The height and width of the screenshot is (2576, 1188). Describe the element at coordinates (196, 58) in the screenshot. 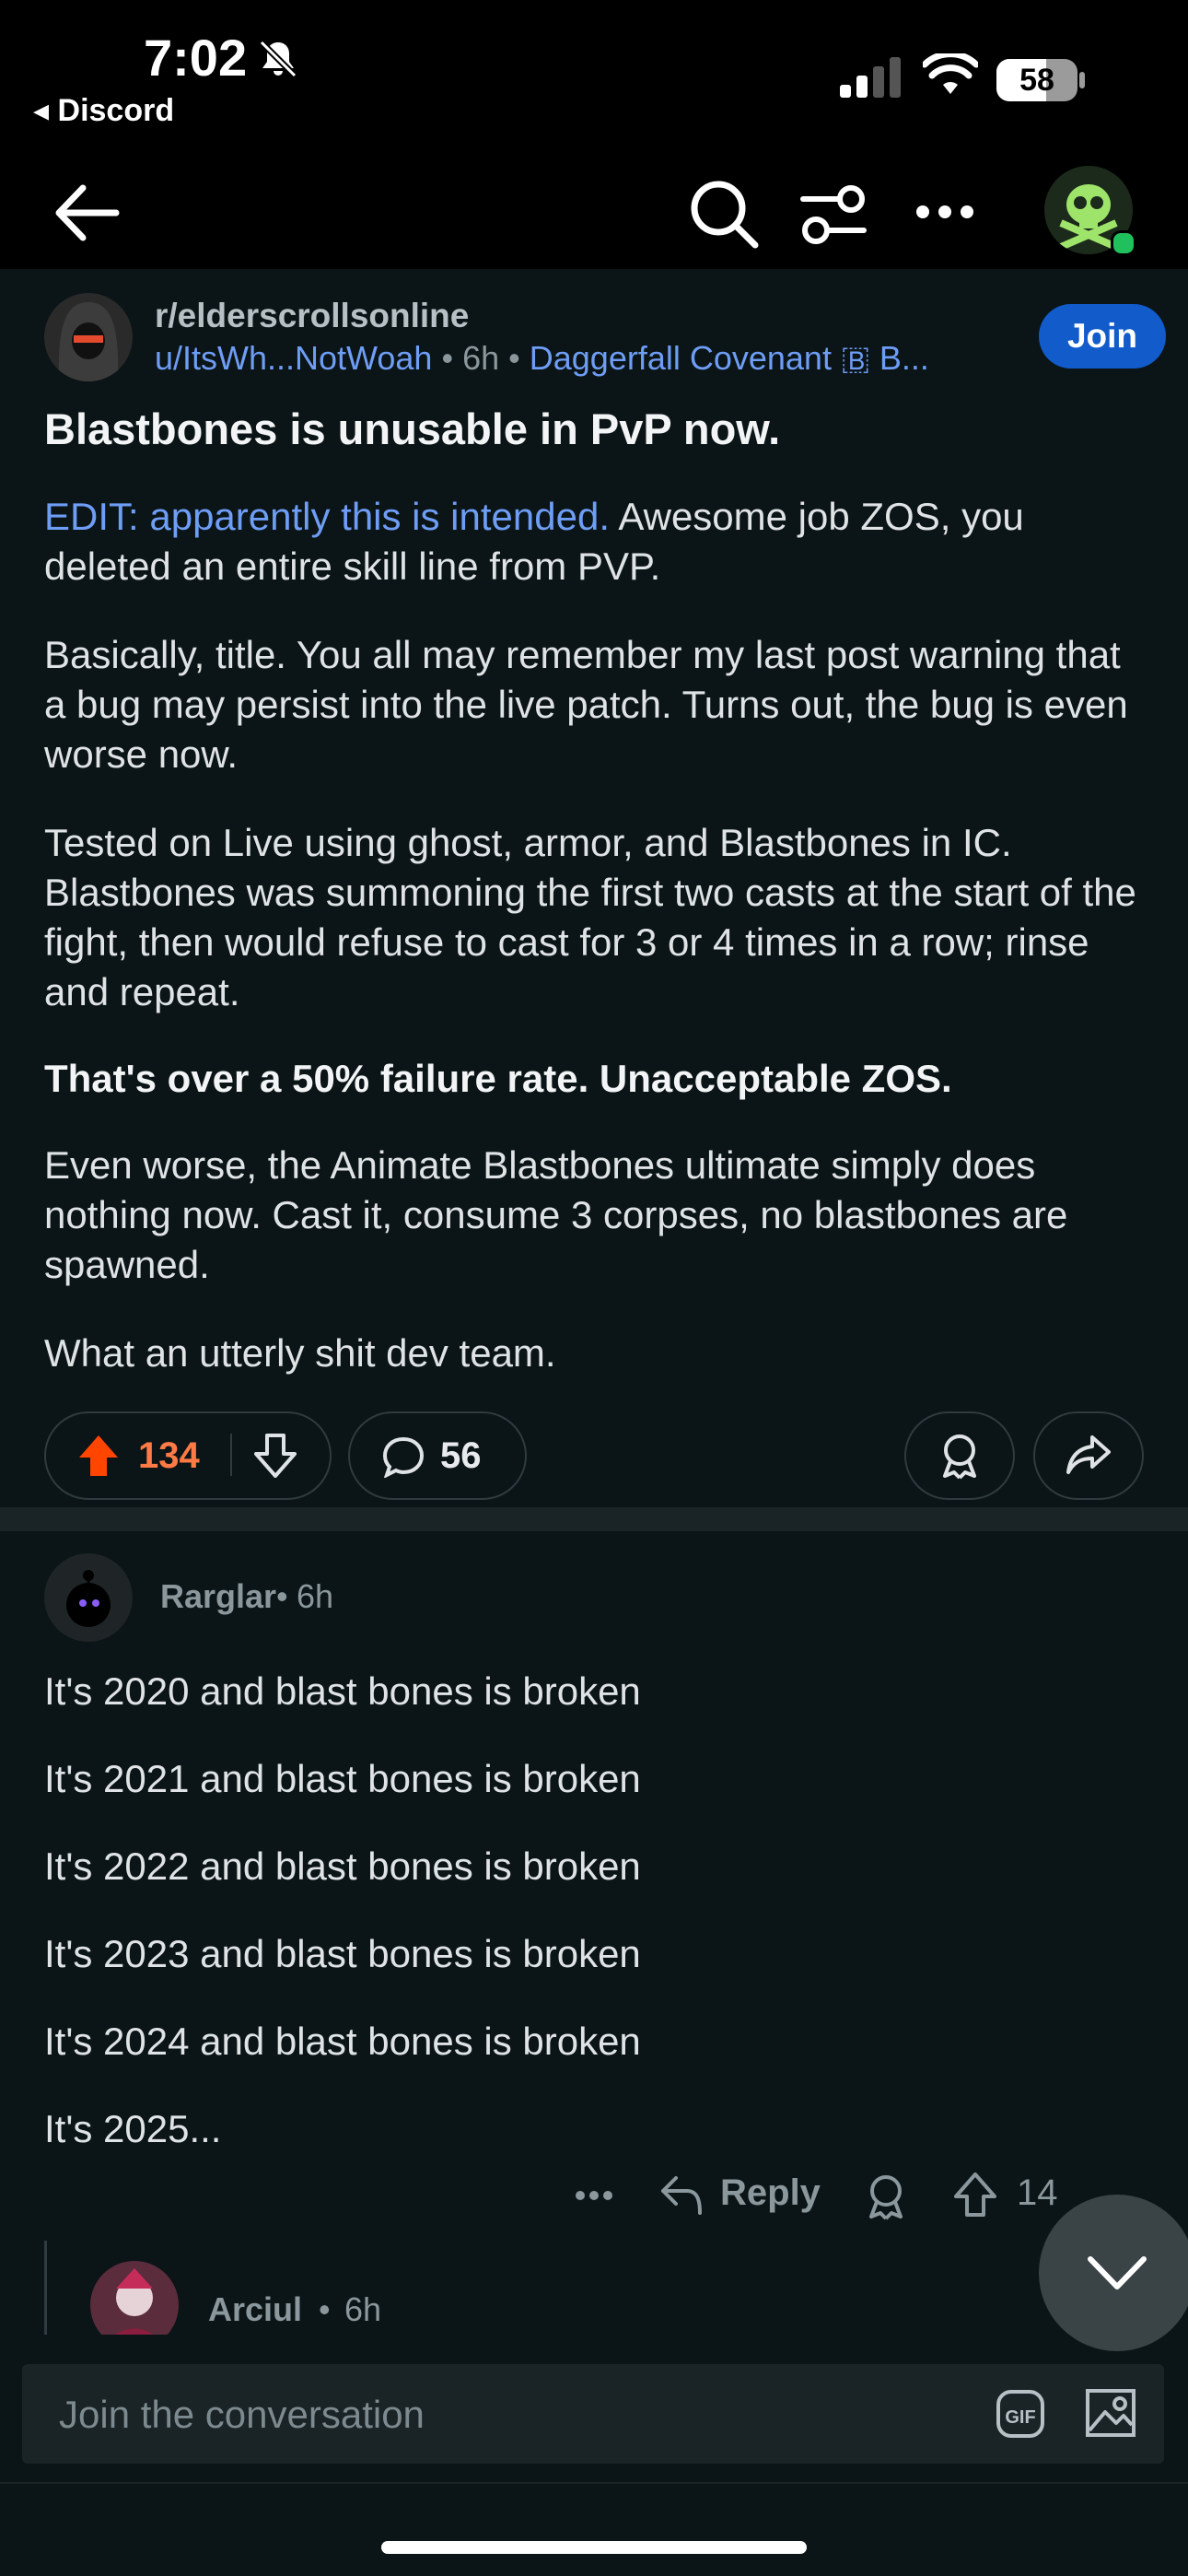

I see `clock: 7:02` at that location.